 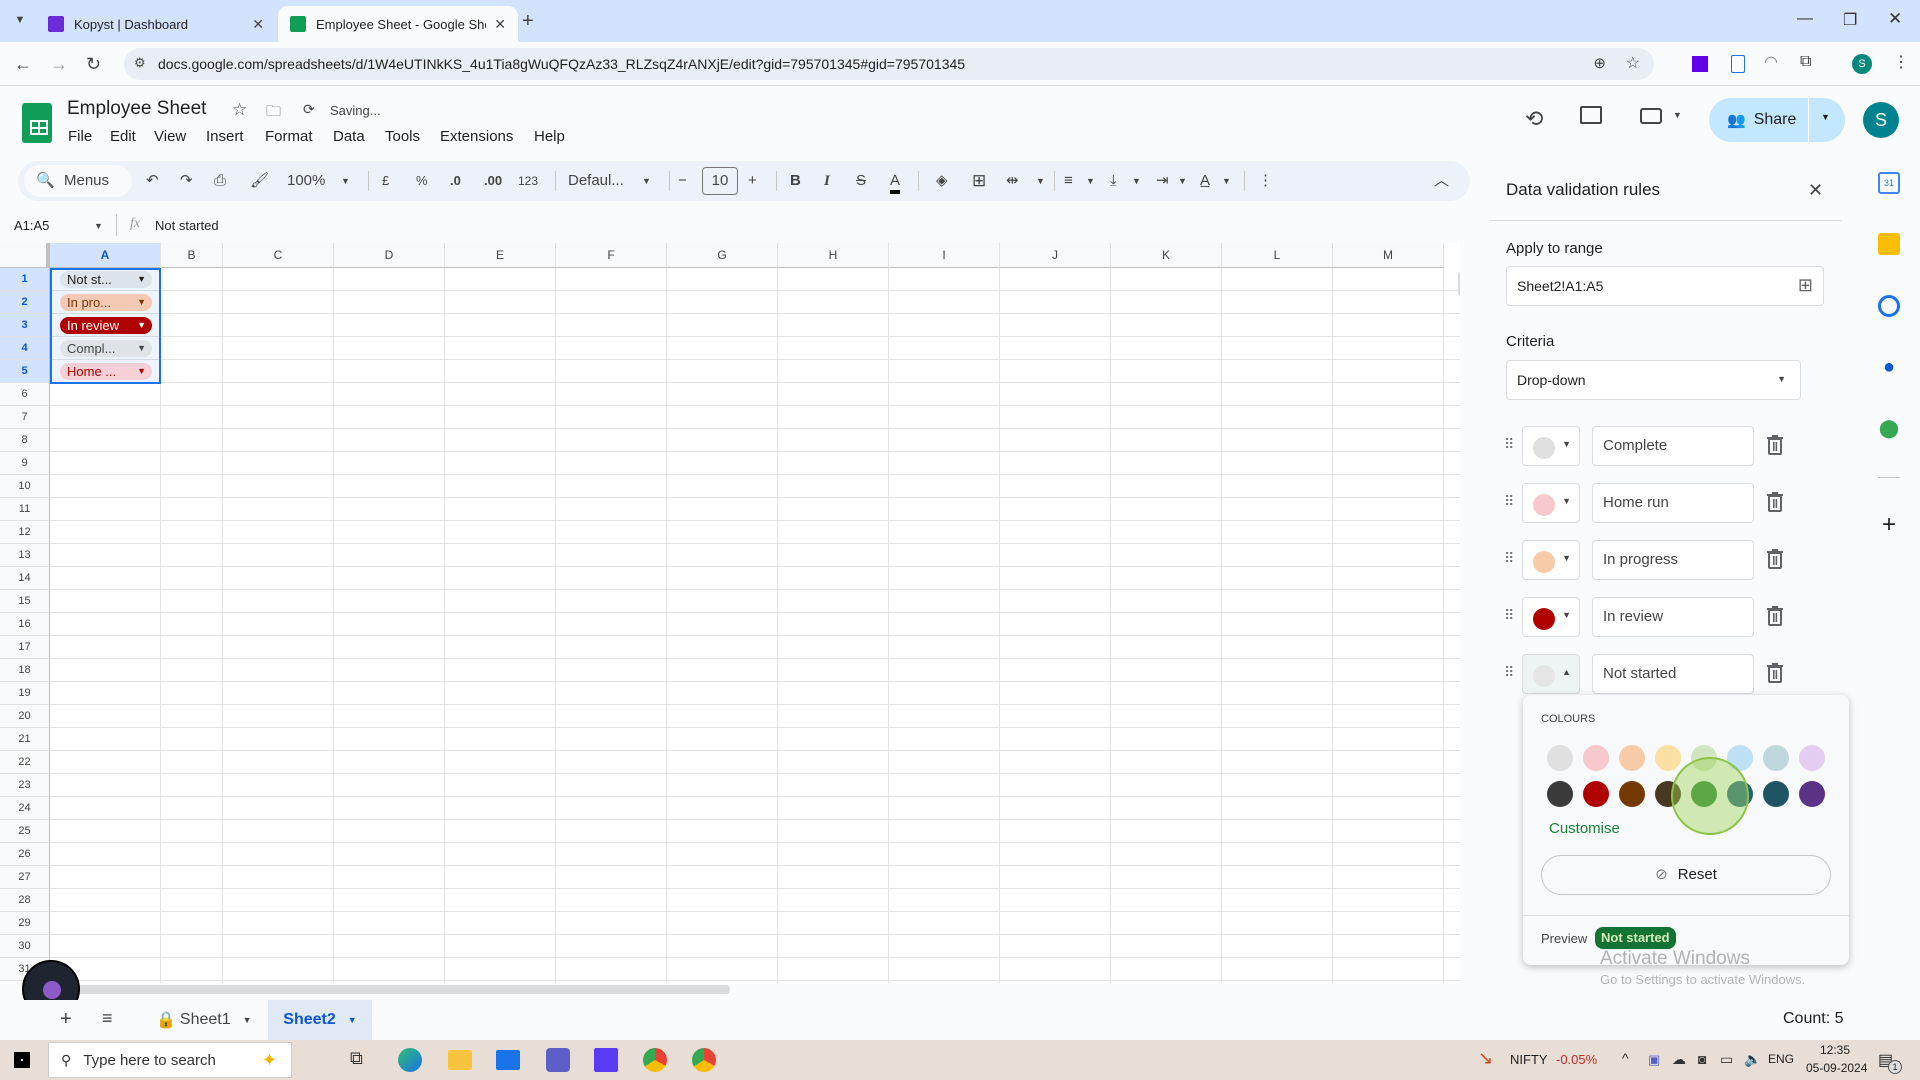 I want to click on row-header-29: 29, so click(x=25, y=923).